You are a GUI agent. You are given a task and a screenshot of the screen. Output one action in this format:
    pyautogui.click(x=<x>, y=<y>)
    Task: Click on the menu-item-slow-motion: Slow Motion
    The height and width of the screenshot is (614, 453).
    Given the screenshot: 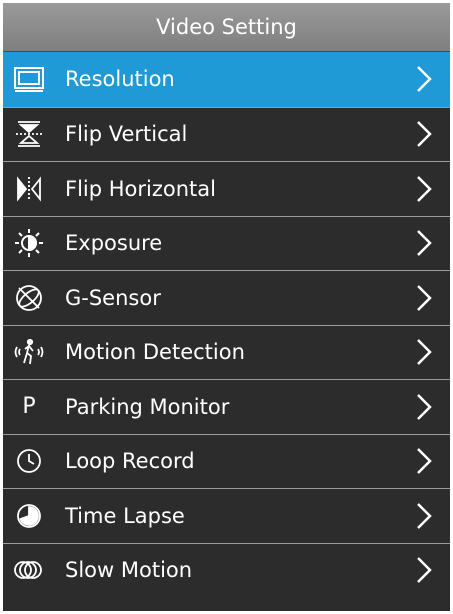 What is the action you would take?
    pyautogui.click(x=226, y=570)
    